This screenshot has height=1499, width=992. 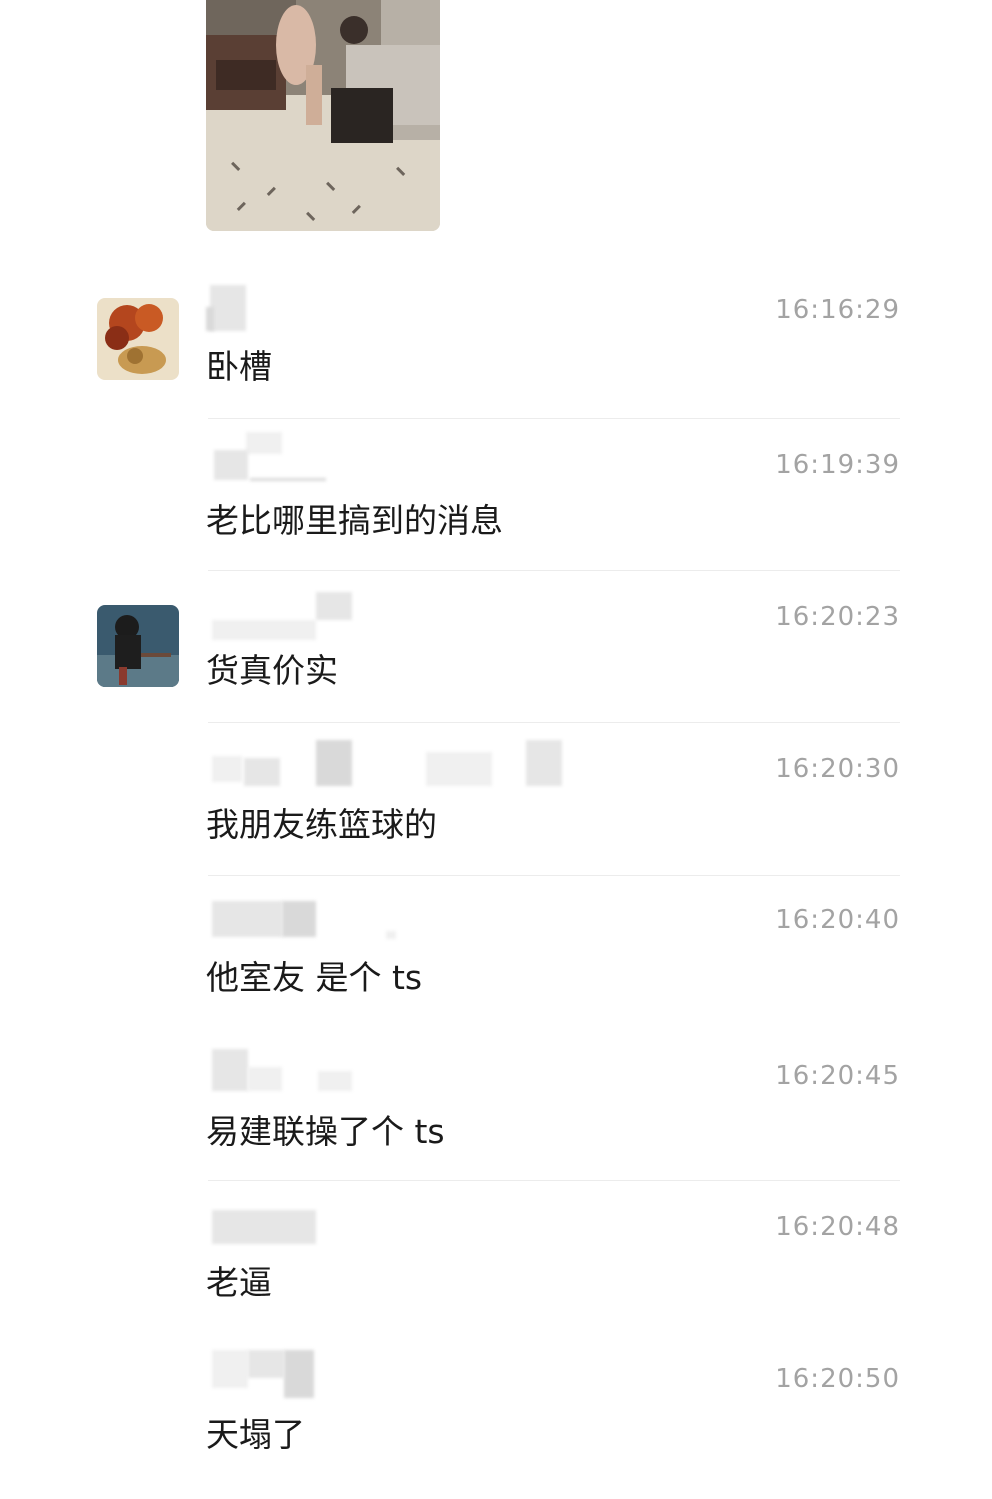 I want to click on cat-painting-avatar-icon, so click(x=138, y=339).